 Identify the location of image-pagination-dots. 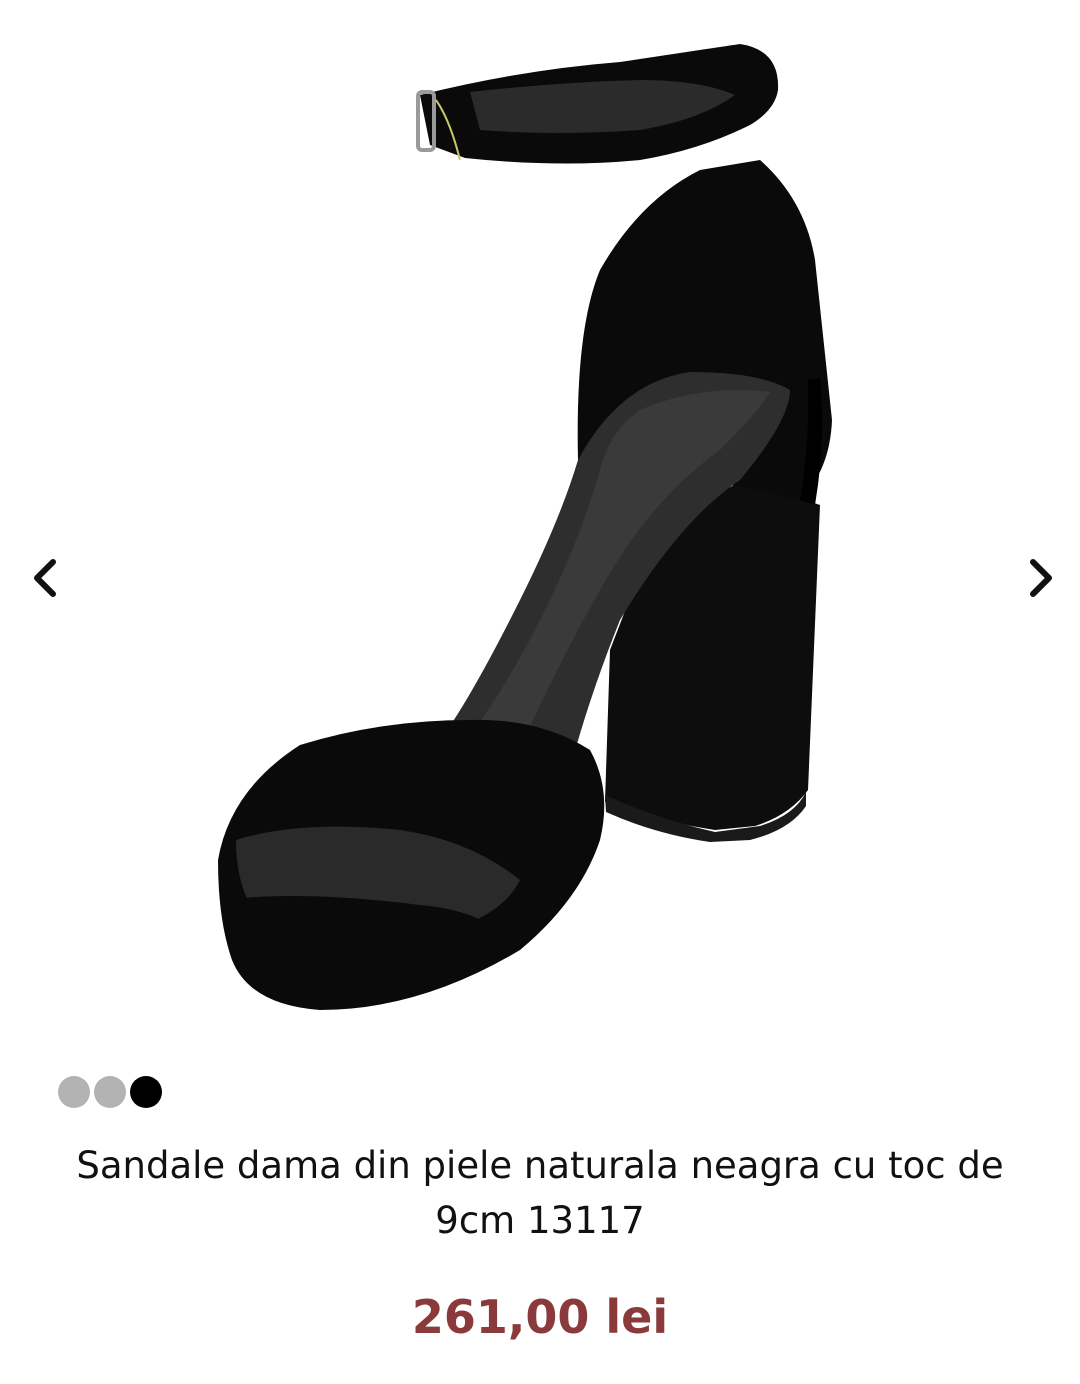
(110, 1092).